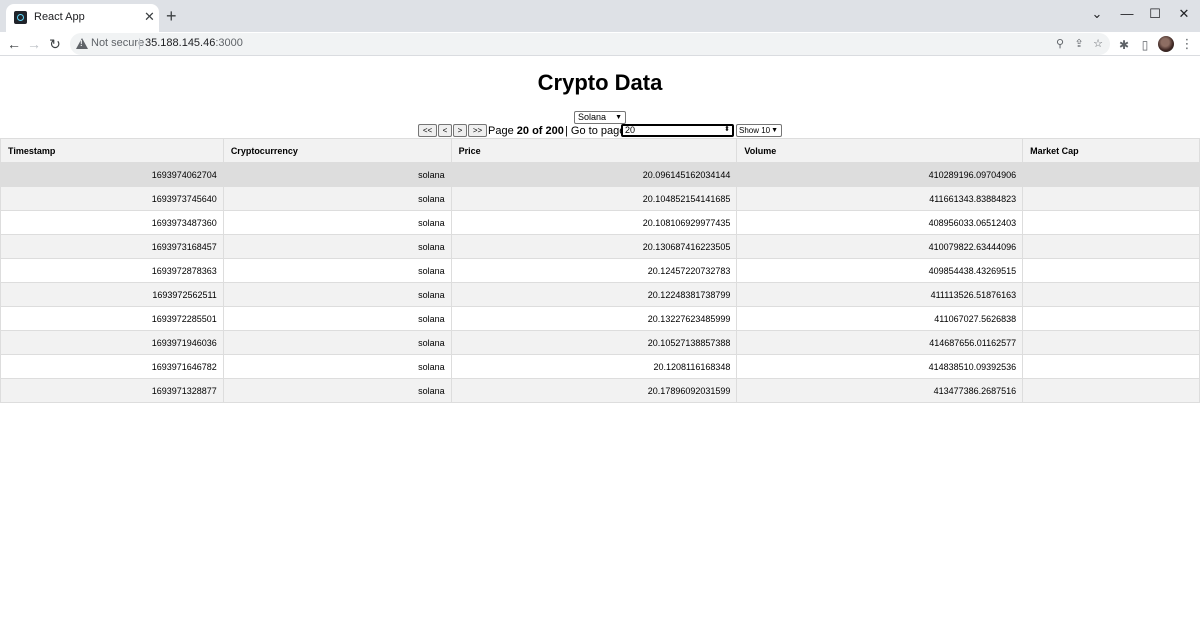 Image resolution: width=1200 pixels, height=620 pixels. I want to click on browser-tab-strip: React App ✕ + ⌄ — ☐ ✕, so click(600, 16).